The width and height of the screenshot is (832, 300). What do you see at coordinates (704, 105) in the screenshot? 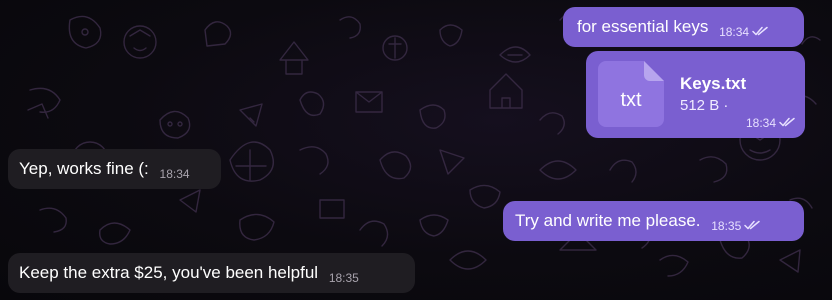
I see `file-size: 512 B ·` at bounding box center [704, 105].